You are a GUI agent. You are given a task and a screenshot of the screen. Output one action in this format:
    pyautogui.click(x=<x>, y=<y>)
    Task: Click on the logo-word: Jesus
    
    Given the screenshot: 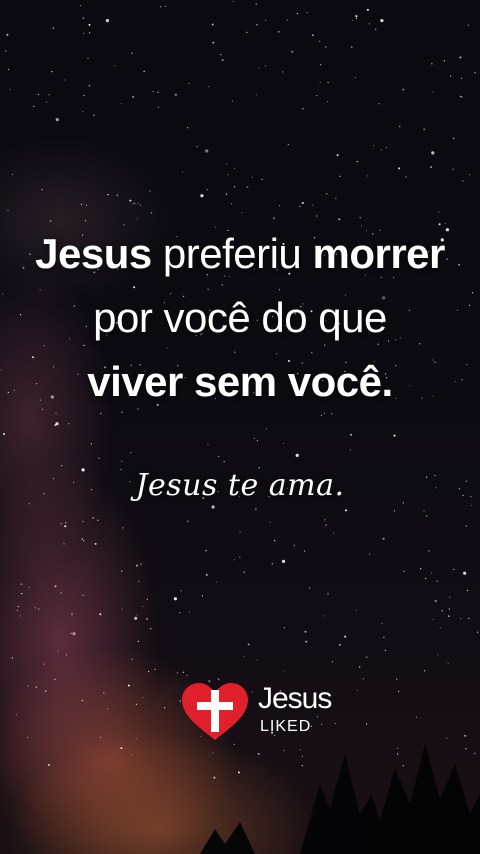 What is the action you would take?
    pyautogui.click(x=295, y=698)
    